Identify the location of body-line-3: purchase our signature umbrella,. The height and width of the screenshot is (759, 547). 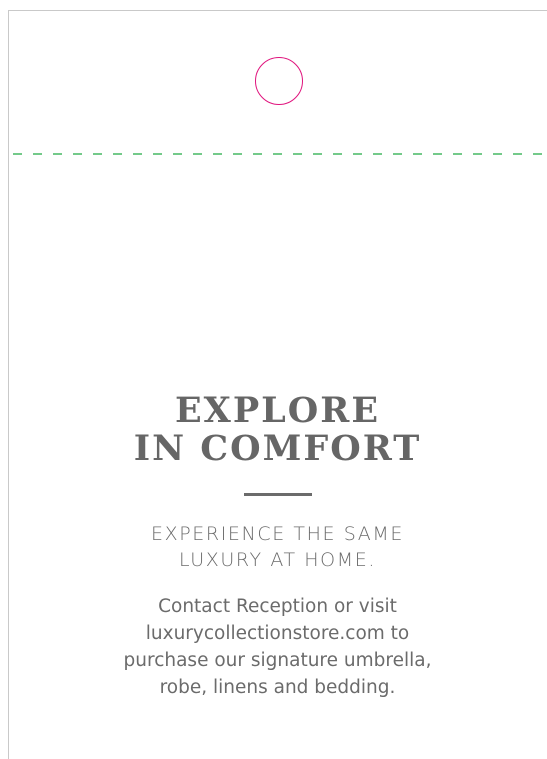
(277, 660).